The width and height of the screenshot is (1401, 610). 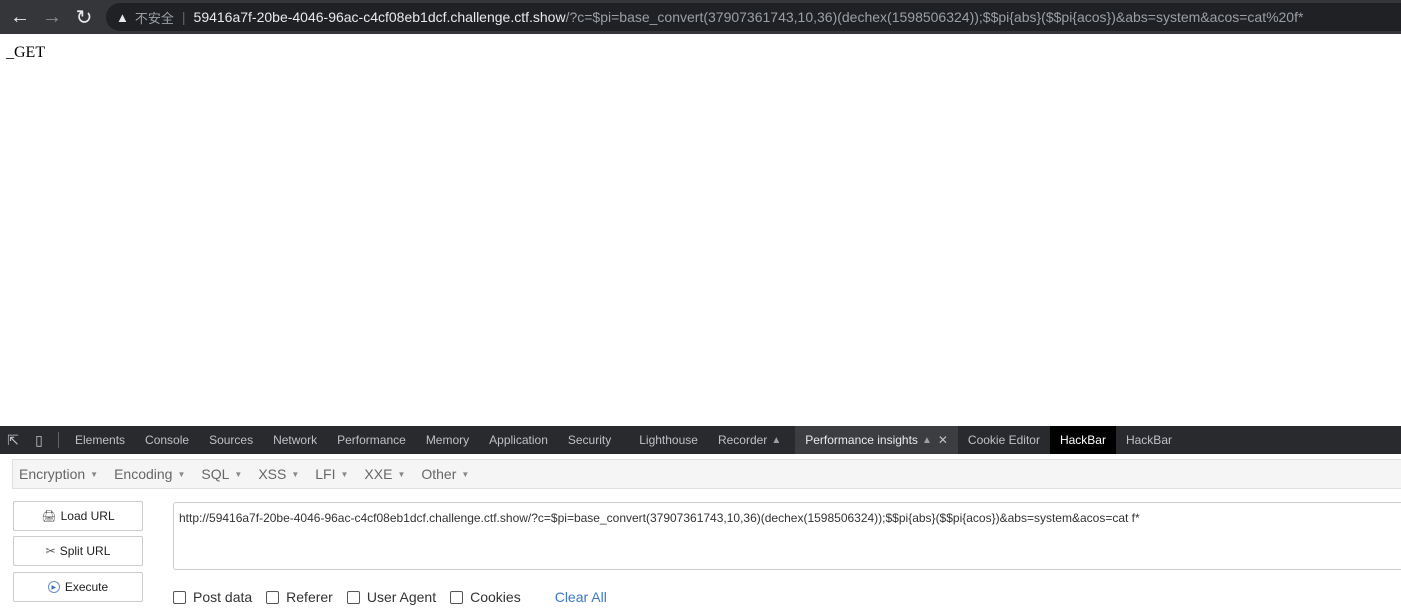 What do you see at coordinates (401, 597) in the screenshot?
I see `user-agent-label: User Agent` at bounding box center [401, 597].